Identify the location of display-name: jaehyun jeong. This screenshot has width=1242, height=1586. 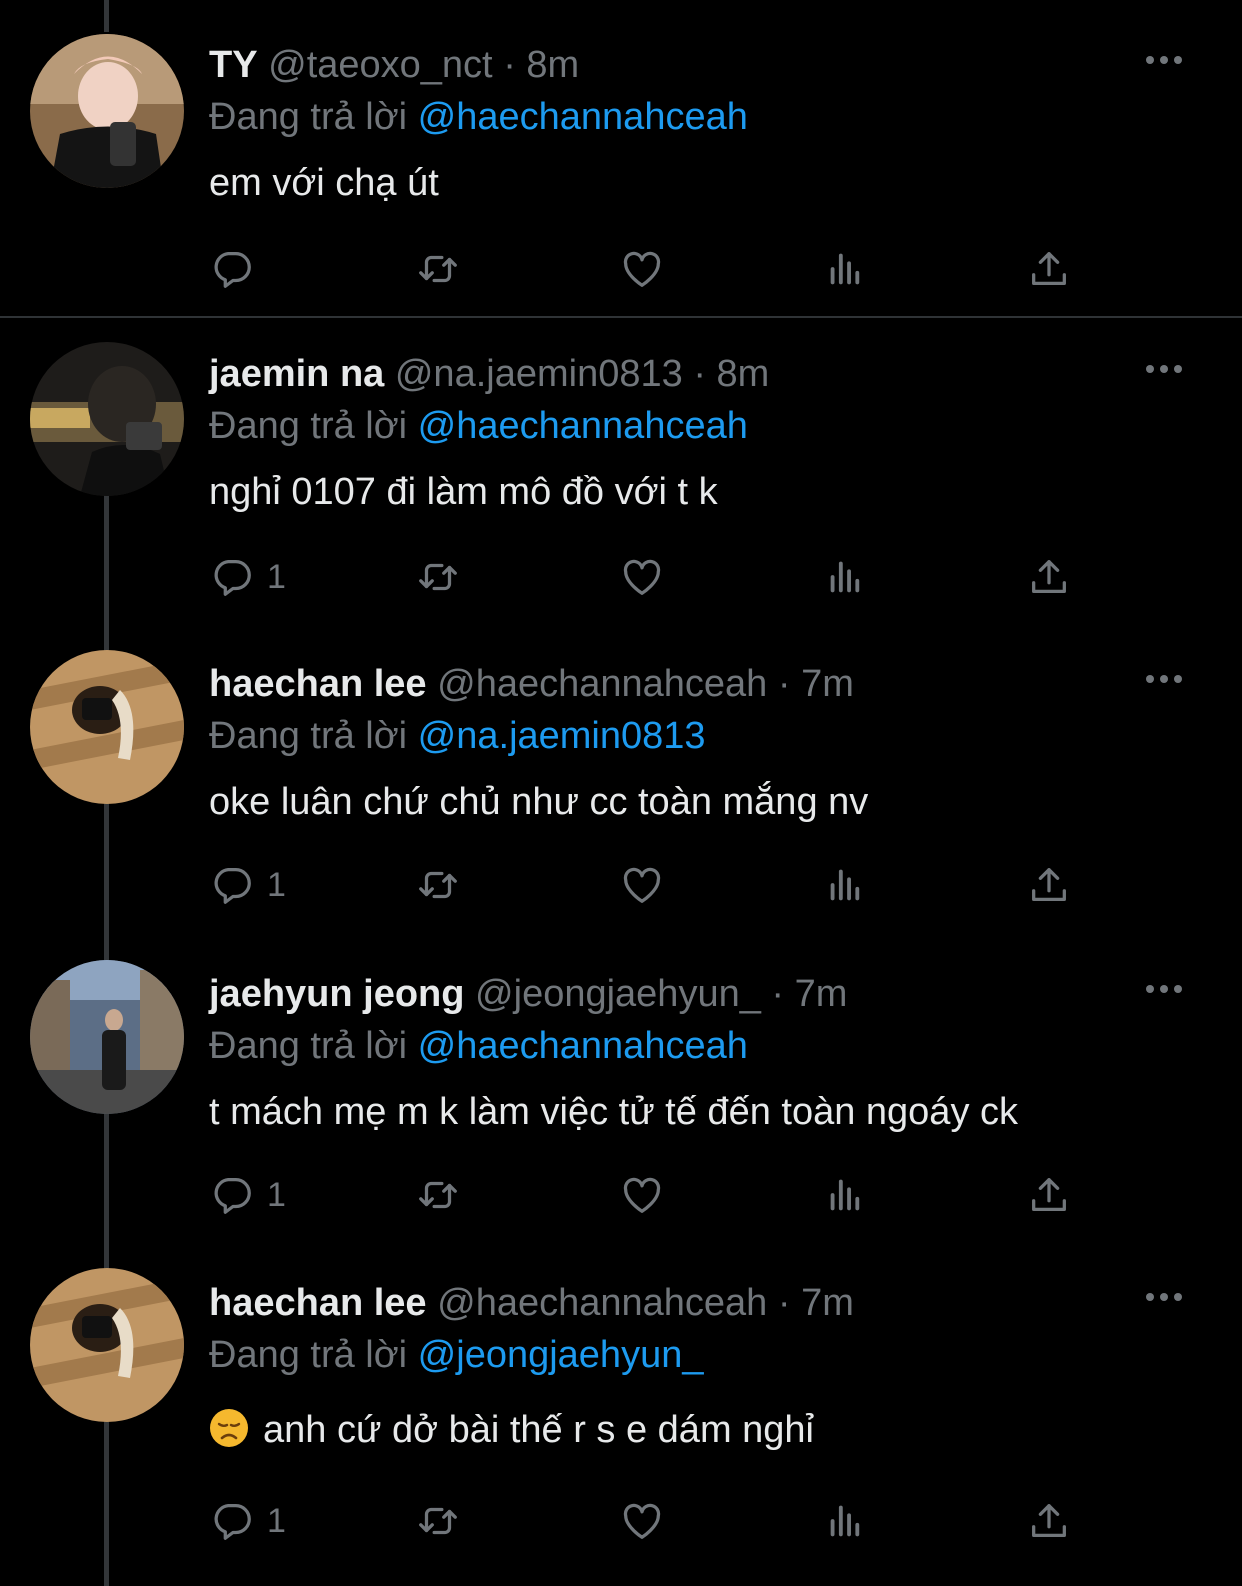
(336, 994).